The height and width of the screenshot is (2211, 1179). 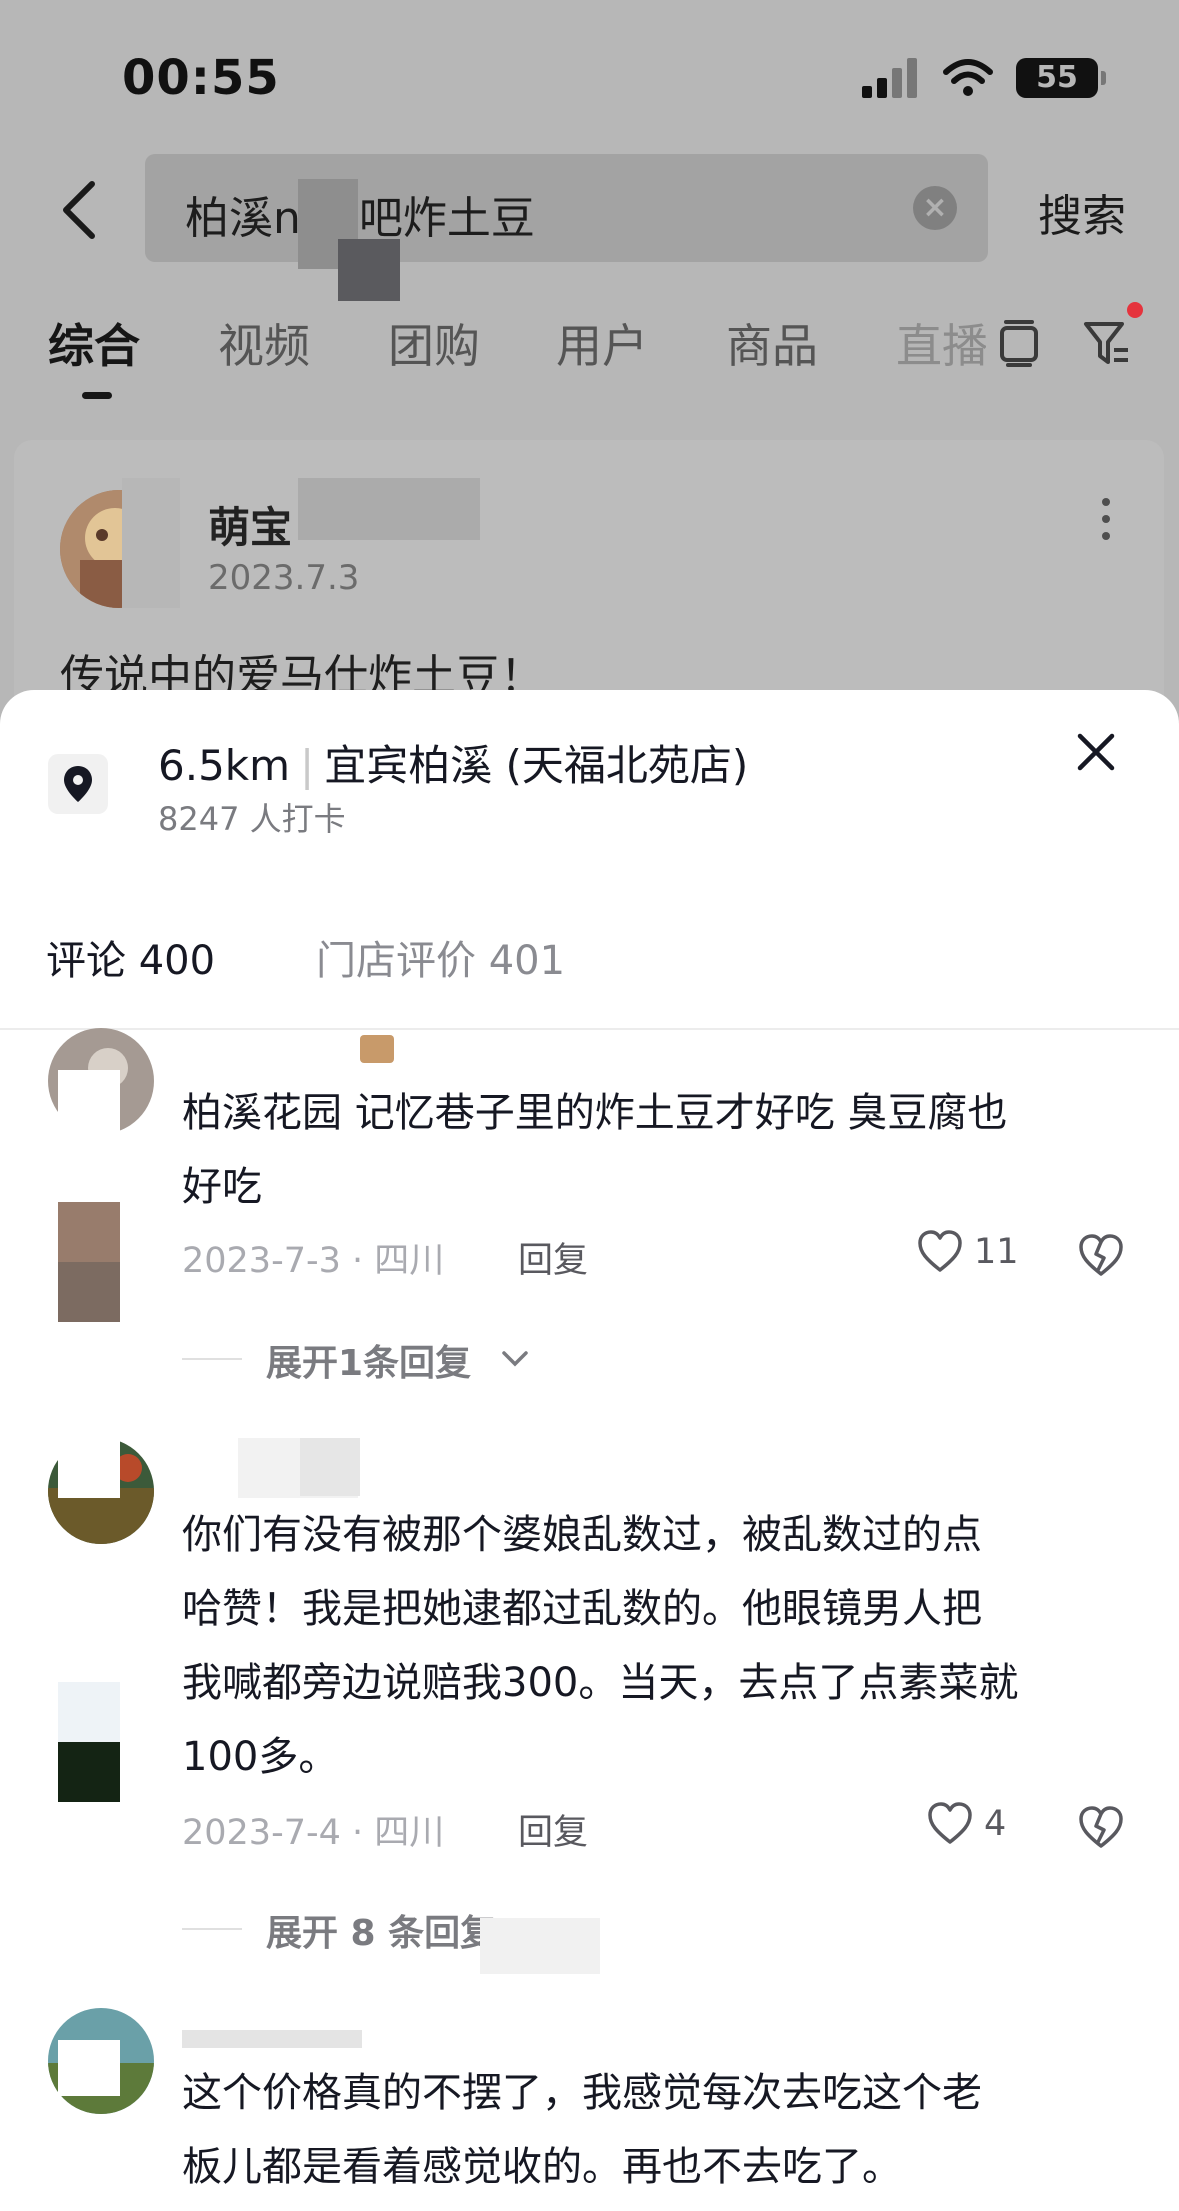 I want to click on comment-line: 板儿都是看着感觉收的。再也不去吃了。, so click(x=542, y=2167).